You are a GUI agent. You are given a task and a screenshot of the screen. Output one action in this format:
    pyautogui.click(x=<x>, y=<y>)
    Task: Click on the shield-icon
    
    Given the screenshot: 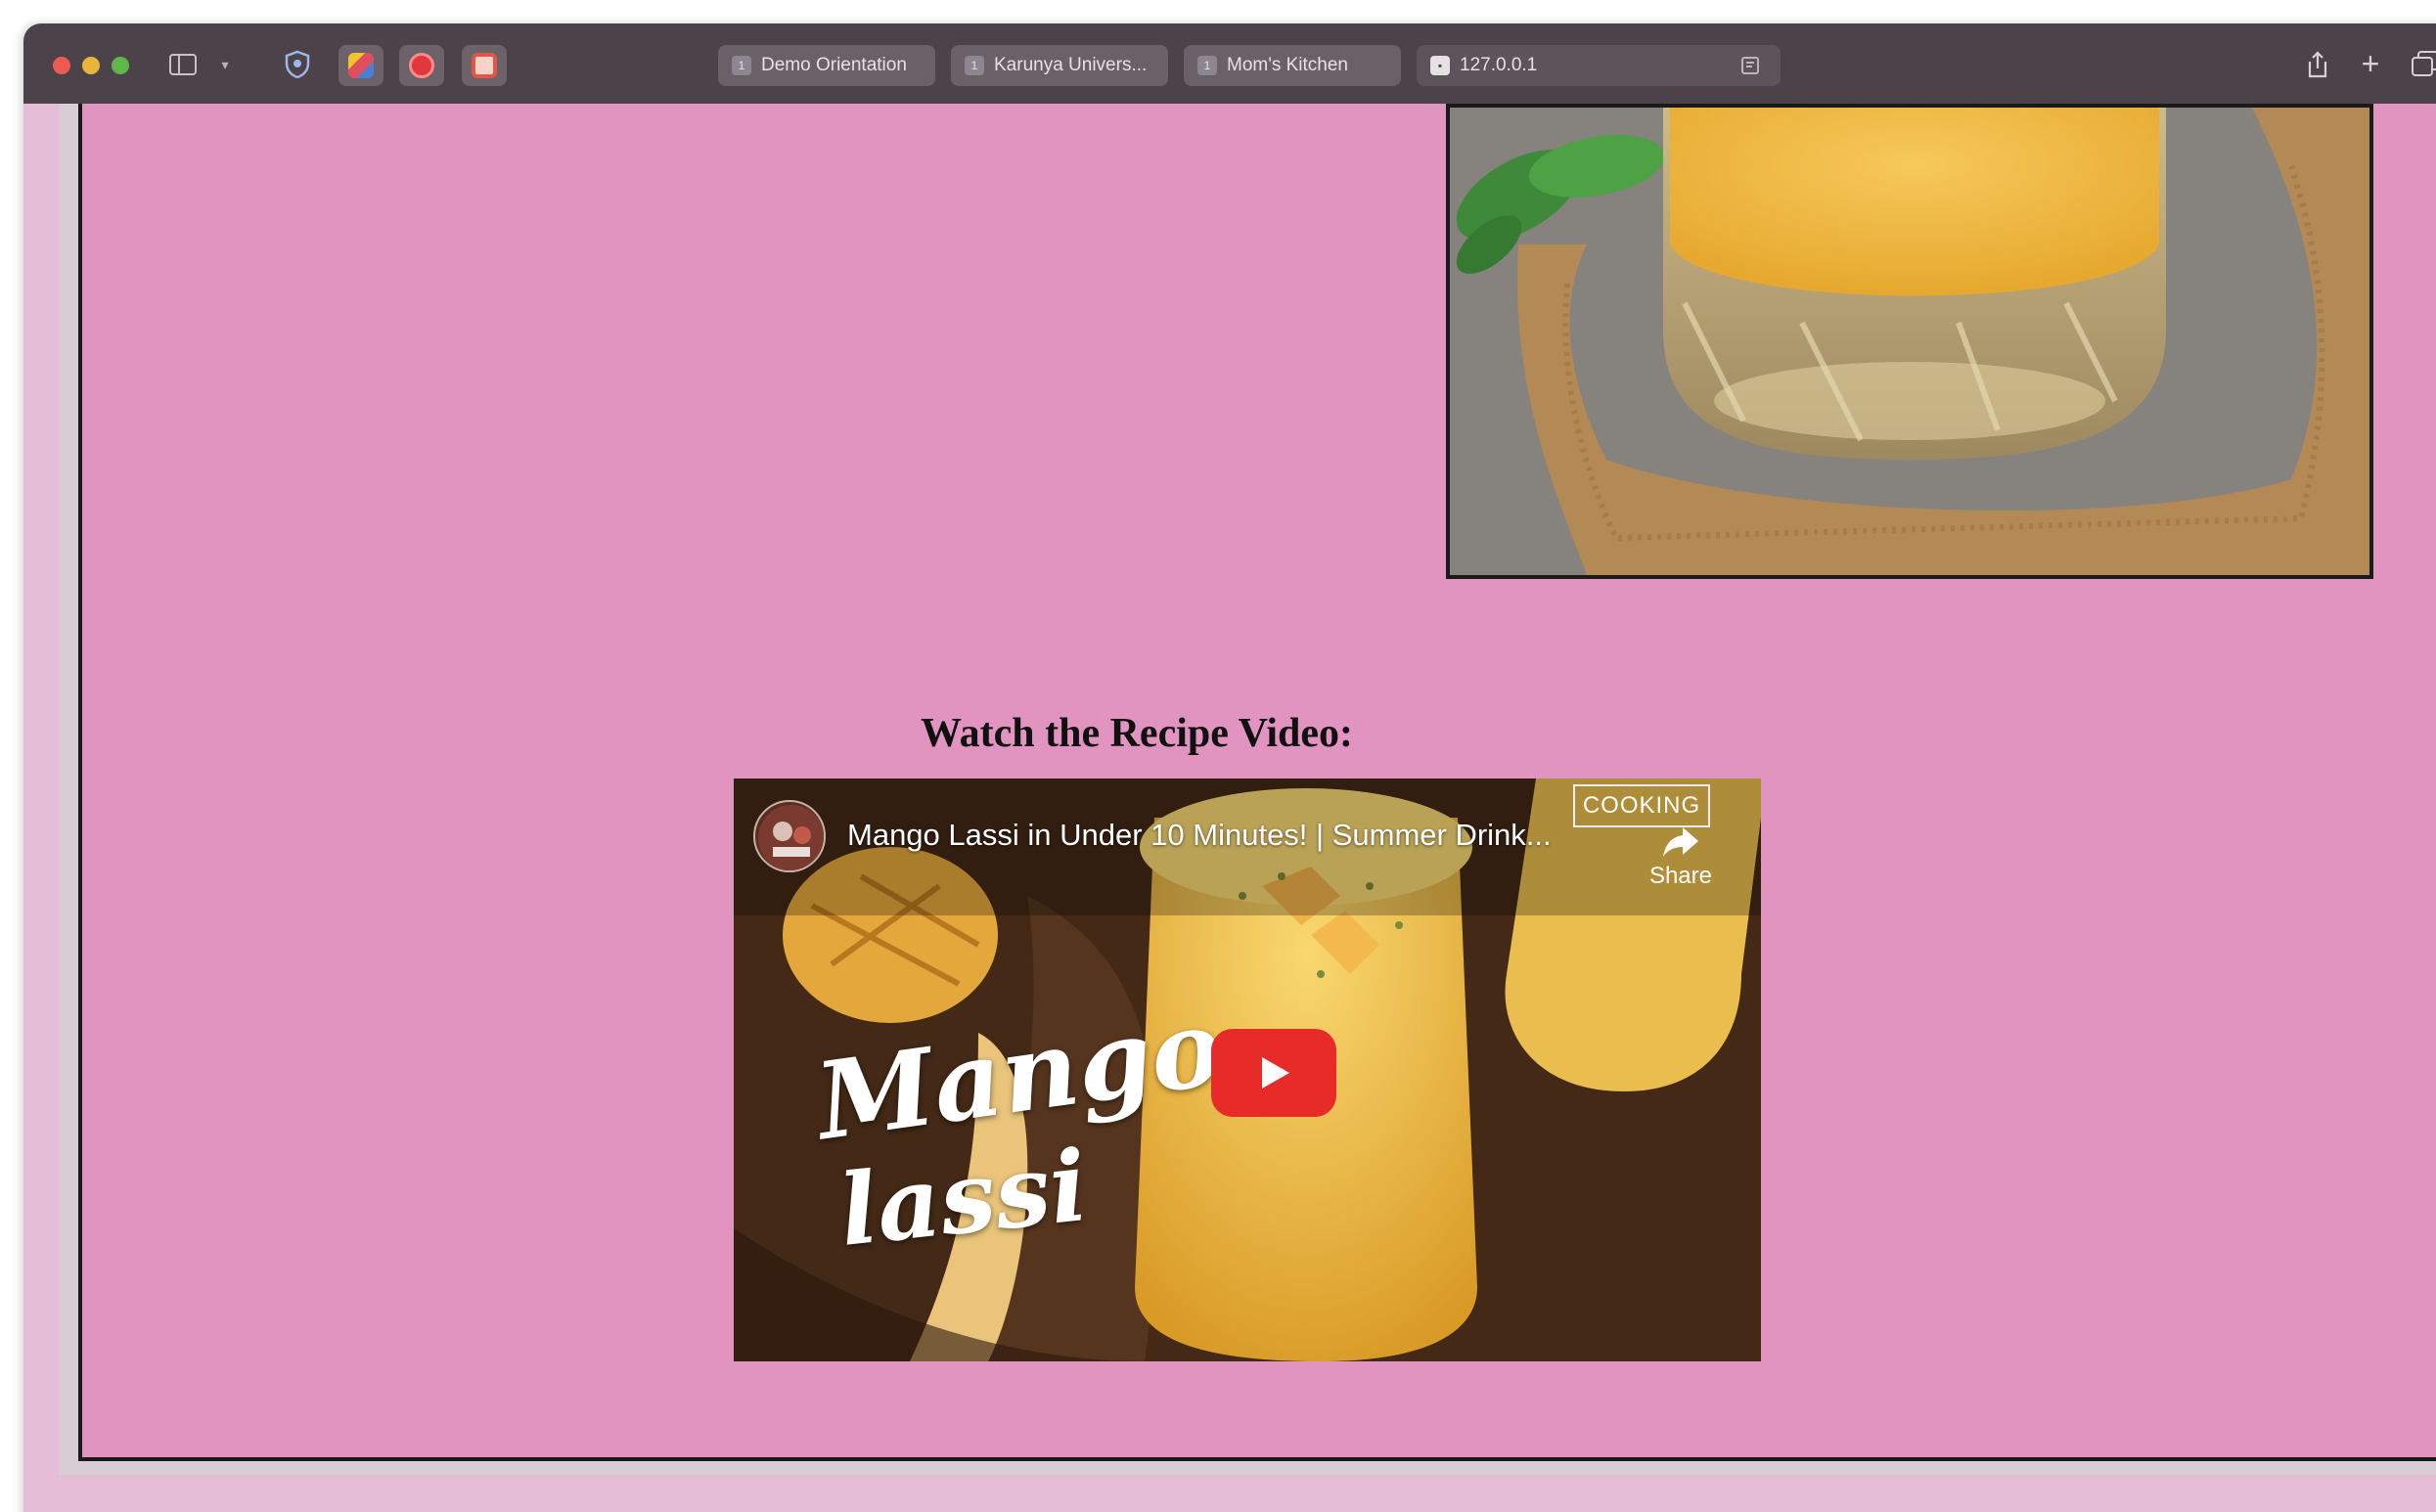 What is the action you would take?
    pyautogui.click(x=297, y=65)
    